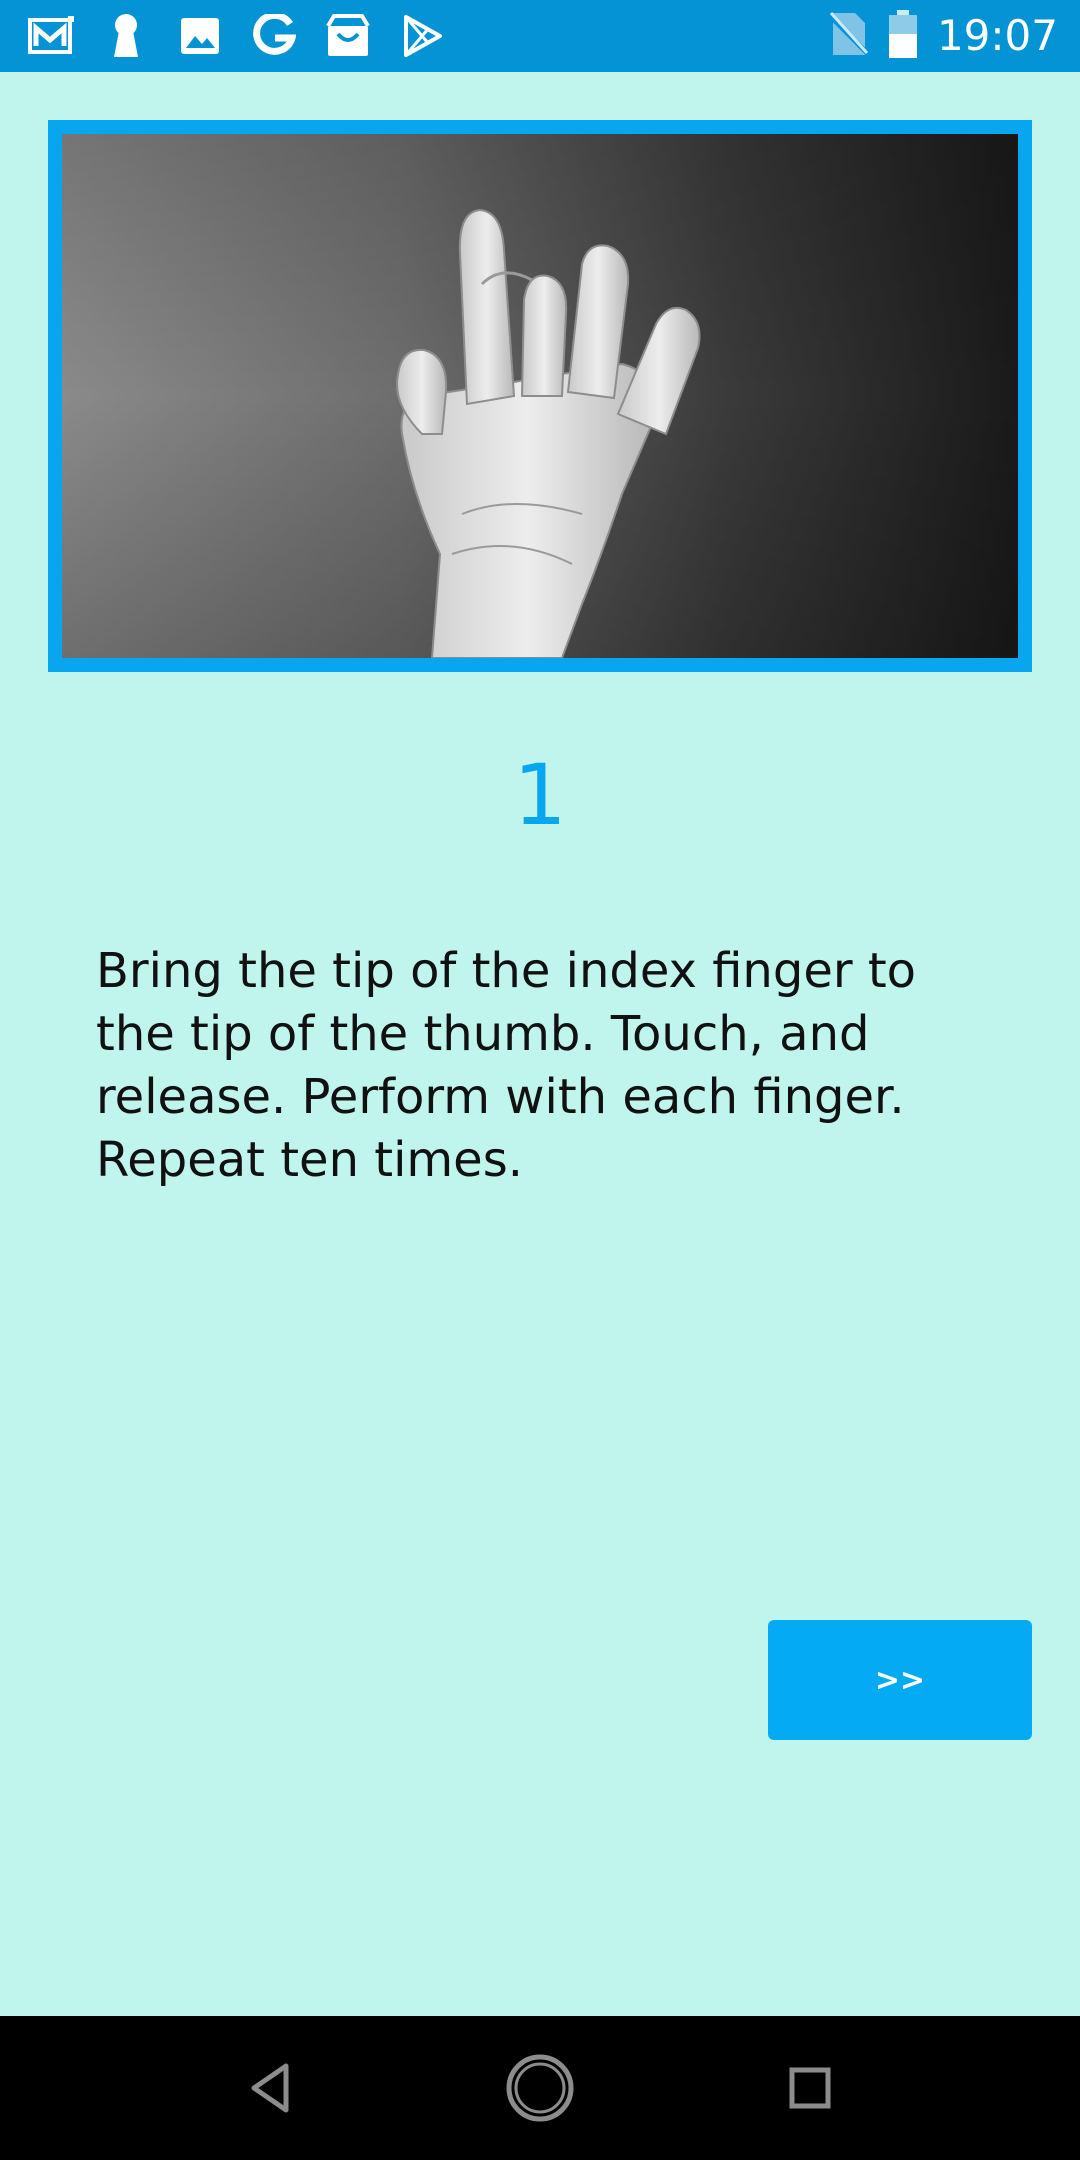 This screenshot has height=2160, width=1080. Describe the element at coordinates (237, 36) in the screenshot. I see `notification-icons` at that location.